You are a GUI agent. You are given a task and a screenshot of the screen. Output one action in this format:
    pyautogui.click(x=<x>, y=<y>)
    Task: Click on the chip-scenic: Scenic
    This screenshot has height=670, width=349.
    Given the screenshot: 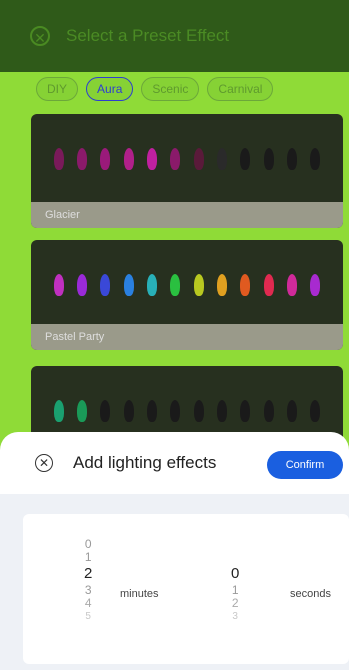 What is the action you would take?
    pyautogui.click(x=170, y=89)
    